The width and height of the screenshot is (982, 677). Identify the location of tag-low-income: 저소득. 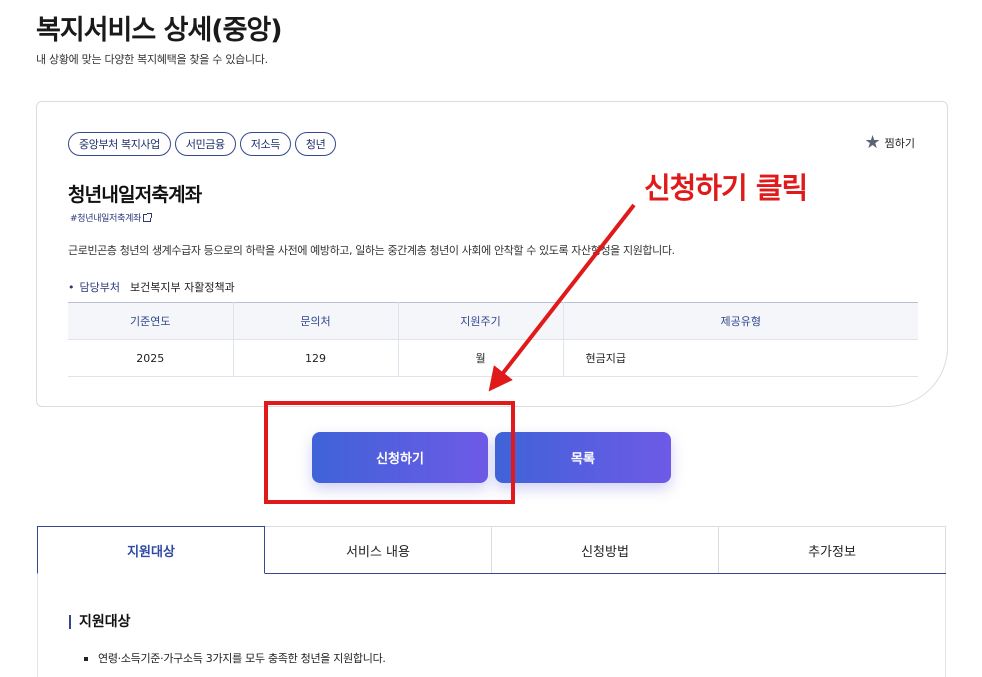
(265, 144).